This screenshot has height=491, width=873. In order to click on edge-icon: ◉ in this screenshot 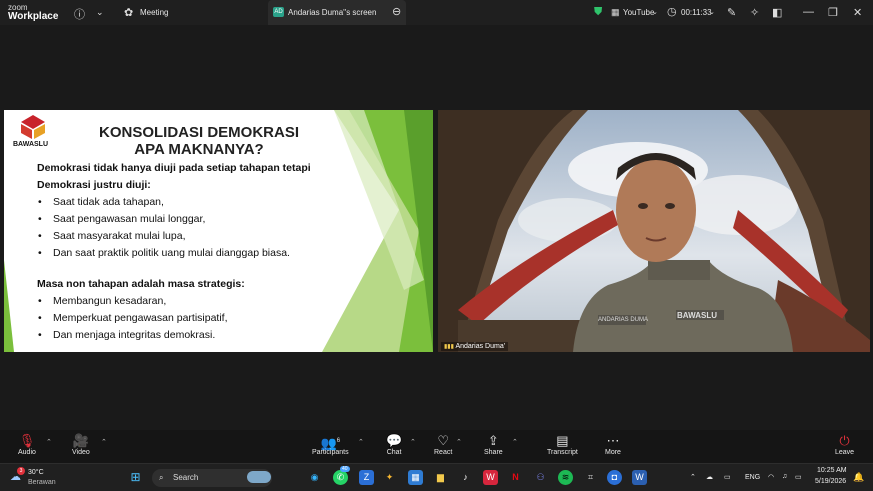, I will do `click(314, 477)`.